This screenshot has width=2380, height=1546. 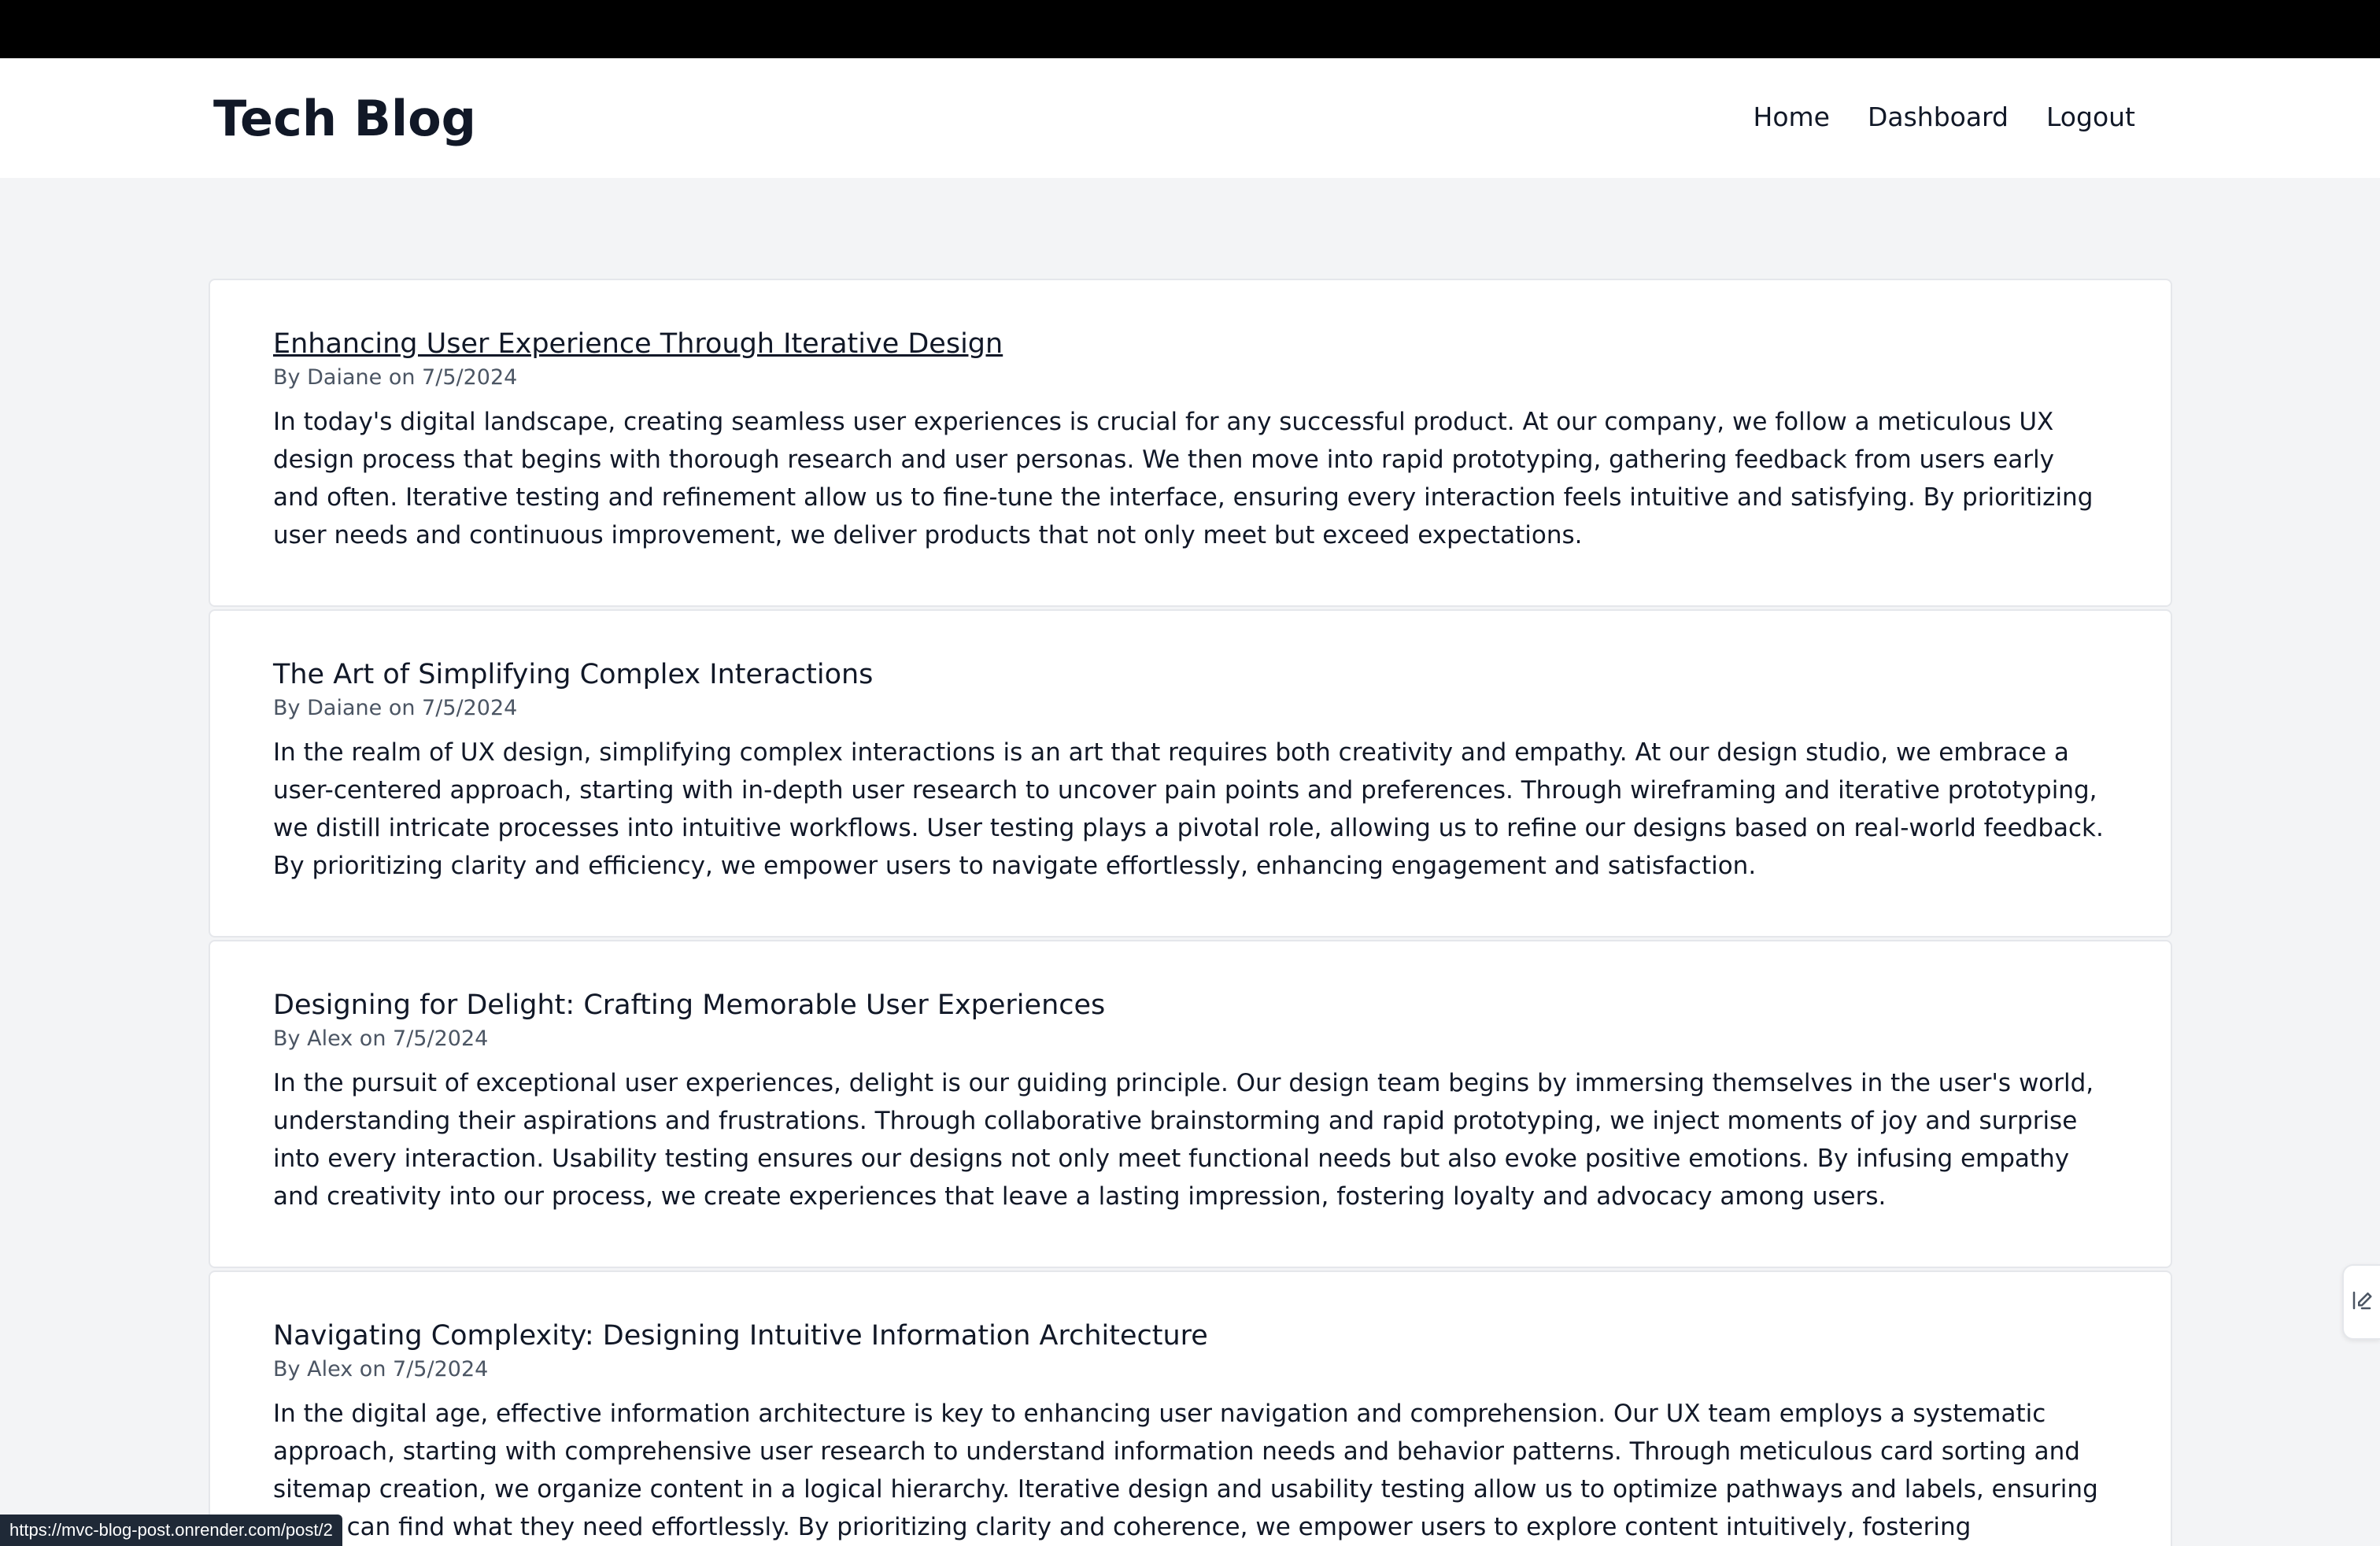 What do you see at coordinates (2090, 117) in the screenshot?
I see `nav-logout-link: Logout` at bounding box center [2090, 117].